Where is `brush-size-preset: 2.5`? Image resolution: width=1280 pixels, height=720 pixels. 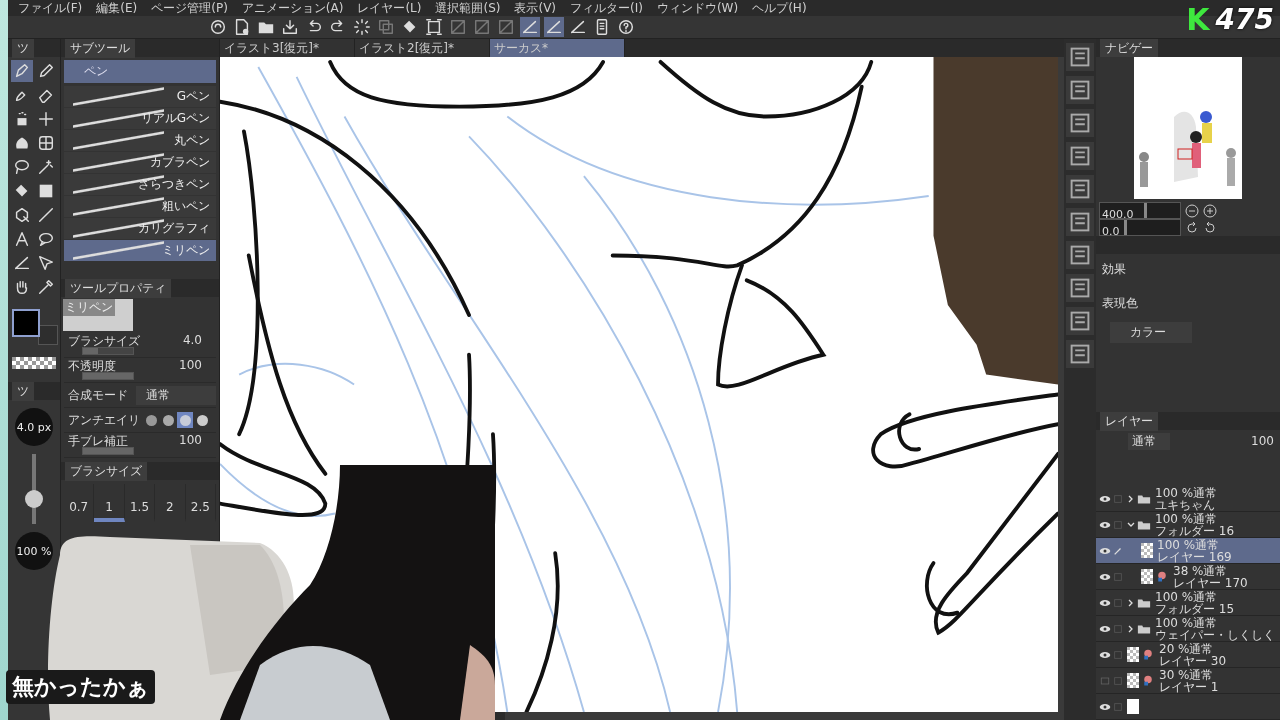 brush-size-preset: 2.5 is located at coordinates (201, 503).